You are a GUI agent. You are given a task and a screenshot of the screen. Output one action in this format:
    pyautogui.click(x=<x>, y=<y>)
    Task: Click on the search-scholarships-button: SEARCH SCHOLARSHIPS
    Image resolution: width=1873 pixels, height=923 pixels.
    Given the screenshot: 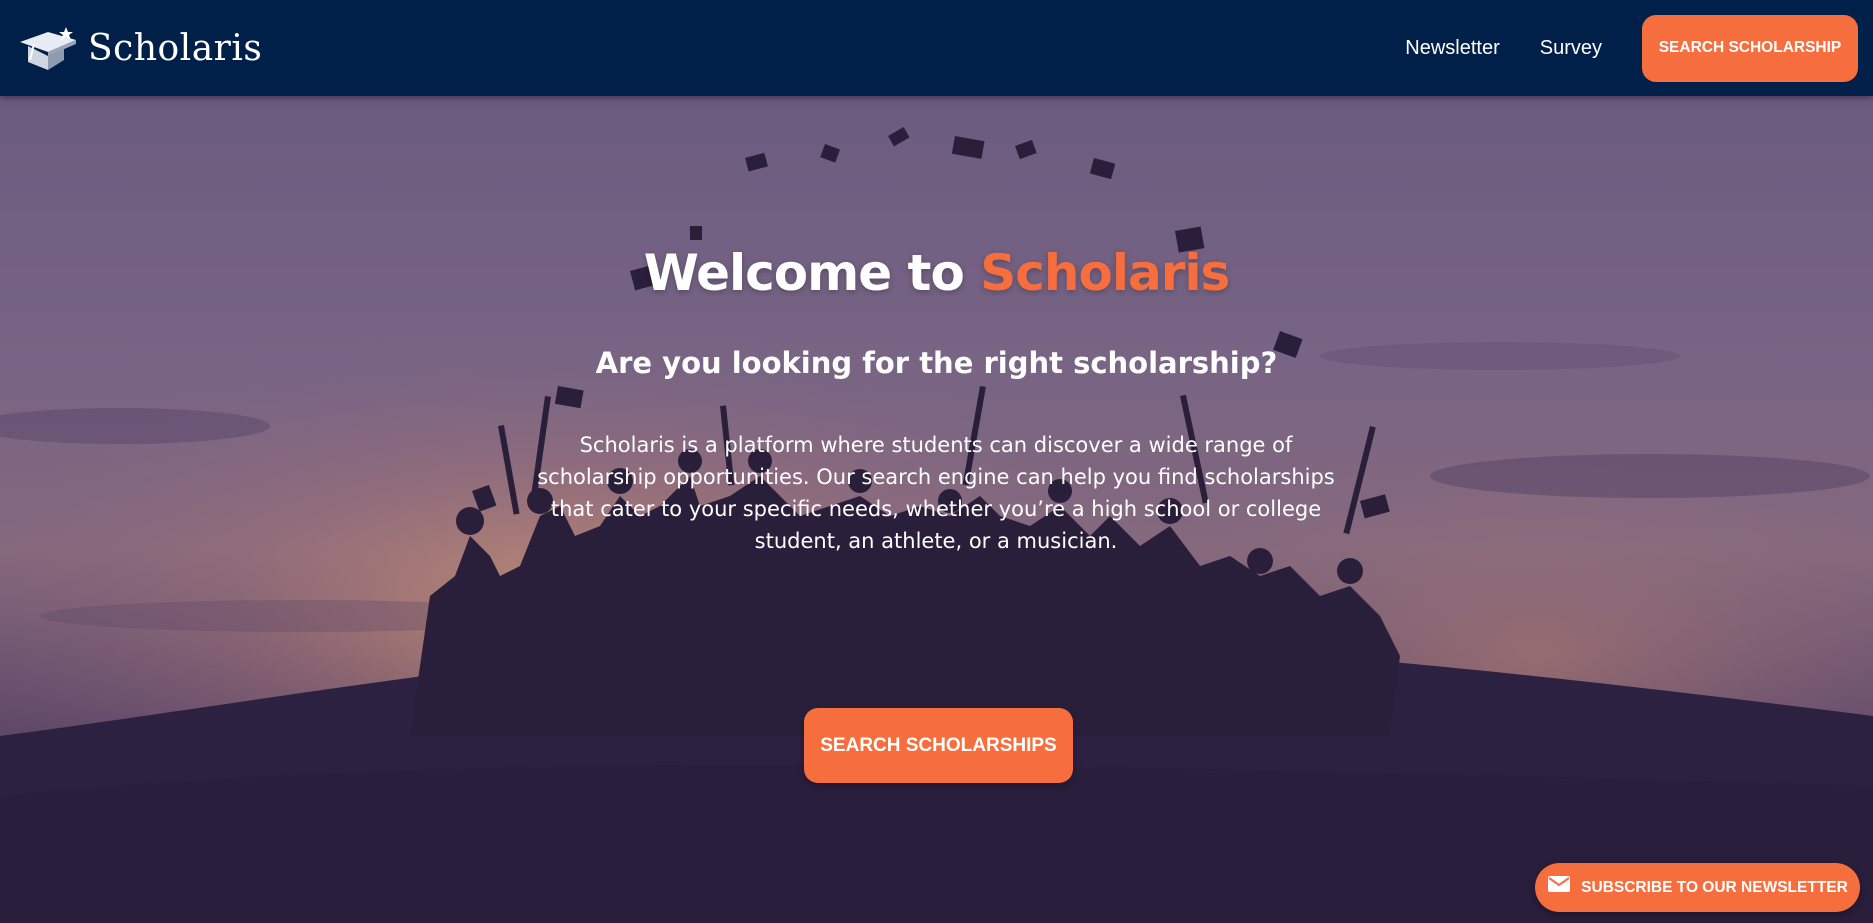 What is the action you would take?
    pyautogui.click(x=938, y=745)
    